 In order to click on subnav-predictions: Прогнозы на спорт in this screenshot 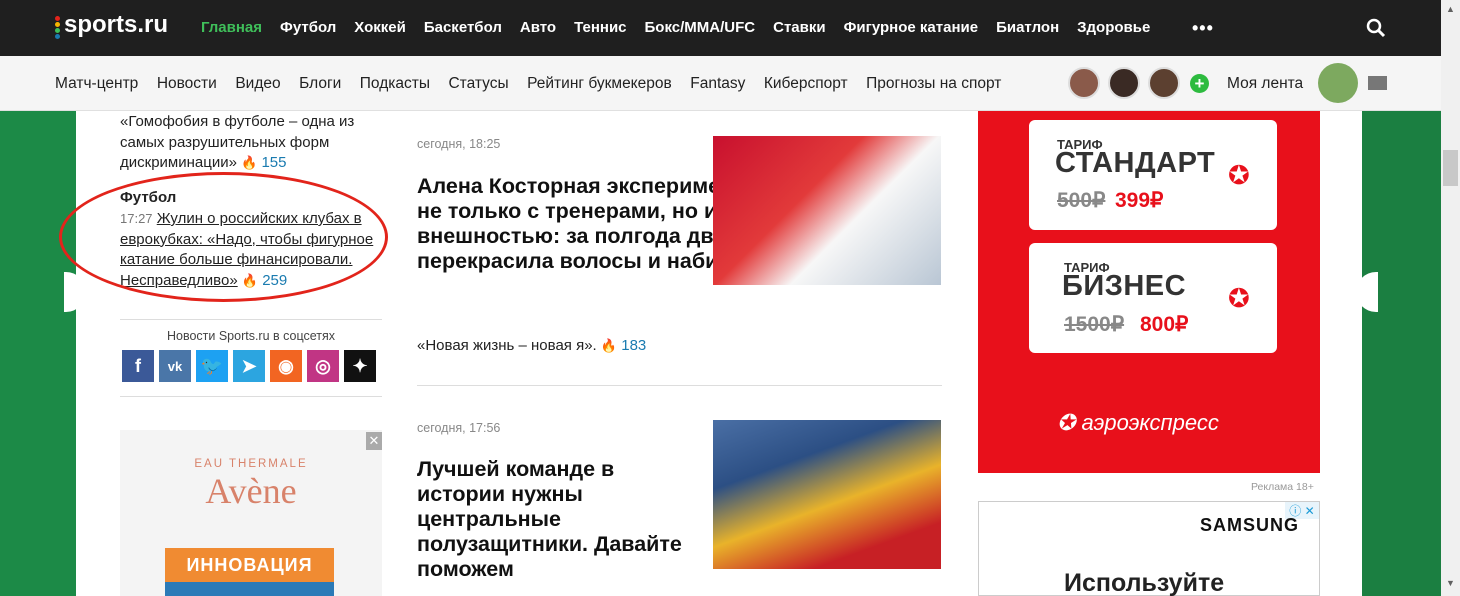, I will do `click(933, 84)`.